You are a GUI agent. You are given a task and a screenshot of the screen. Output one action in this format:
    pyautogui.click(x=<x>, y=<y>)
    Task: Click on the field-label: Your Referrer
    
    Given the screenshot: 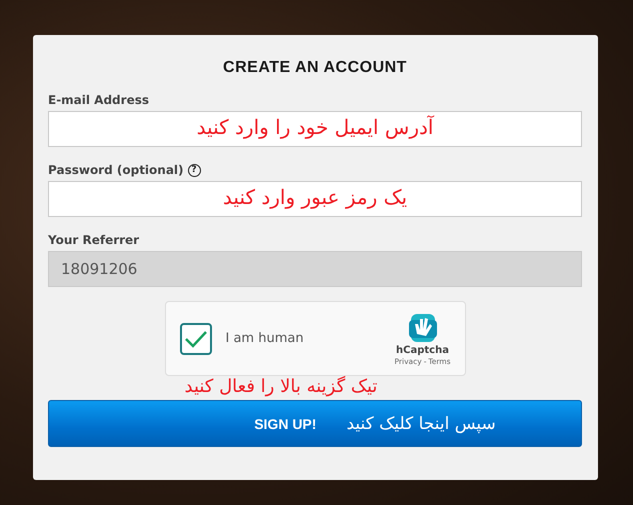 What is the action you would take?
    pyautogui.click(x=94, y=240)
    